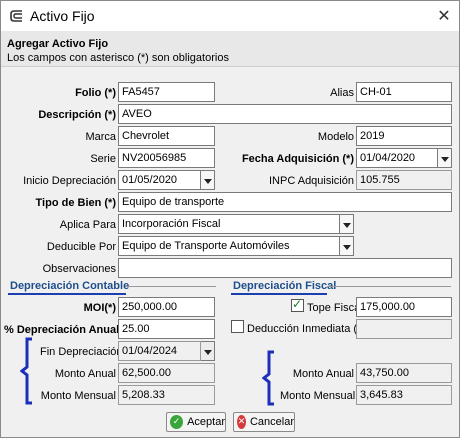 This screenshot has width=460, height=438. I want to click on deduccion-inmediata-label: Deducción Inmediata (%), so click(309, 329).